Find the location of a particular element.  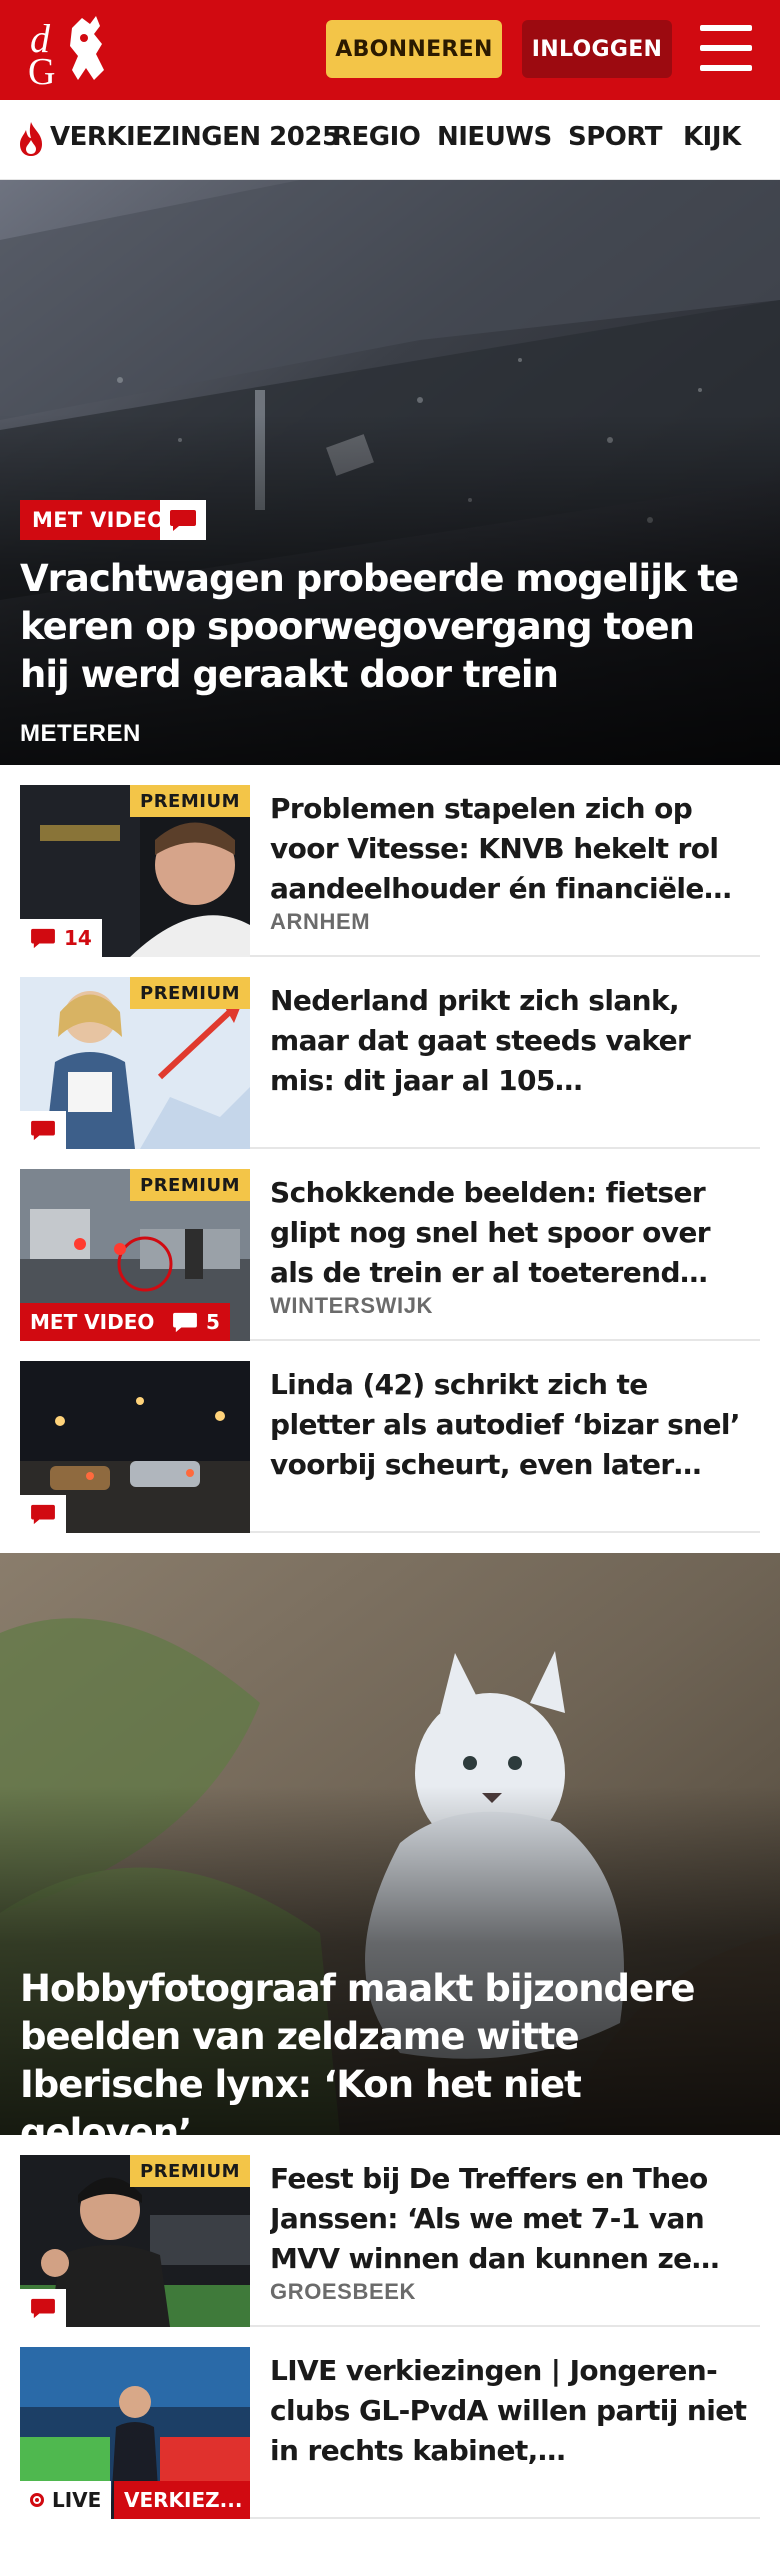

article-thumbnail: PREMIUM 14 is located at coordinates (135, 871).